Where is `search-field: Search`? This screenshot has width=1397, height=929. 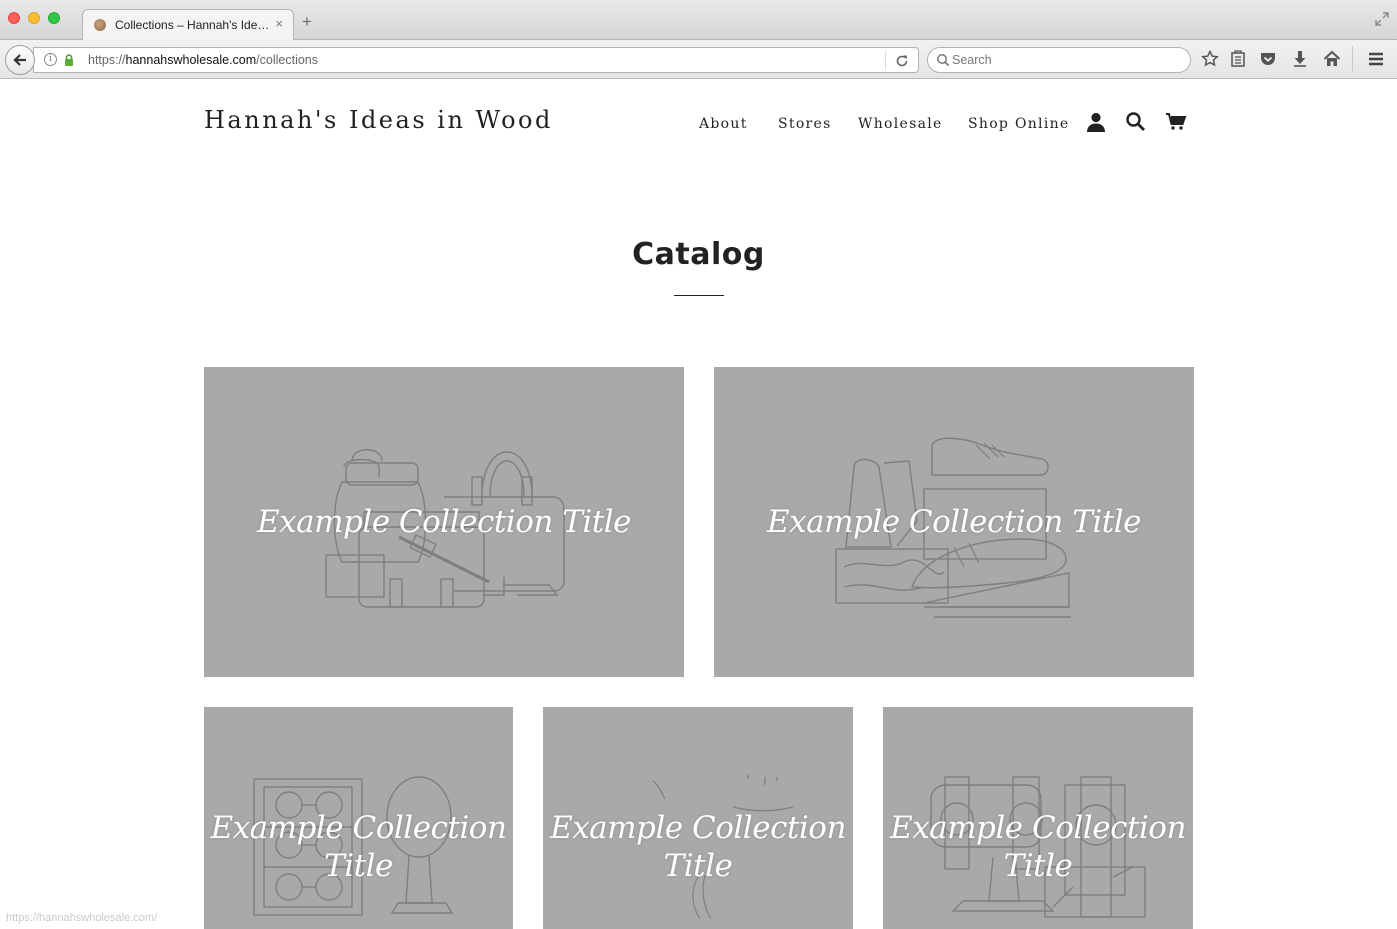
search-field: Search is located at coordinates (1059, 60).